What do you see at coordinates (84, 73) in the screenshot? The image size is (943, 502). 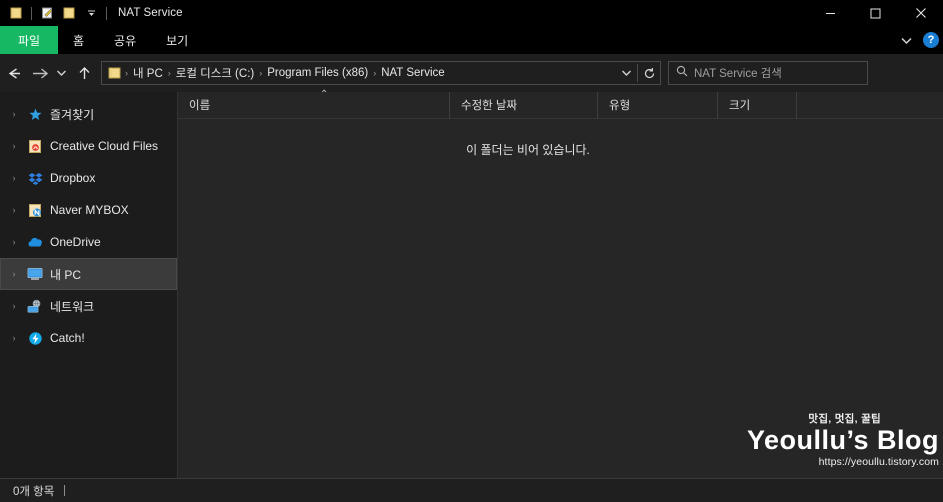 I see `up-button` at bounding box center [84, 73].